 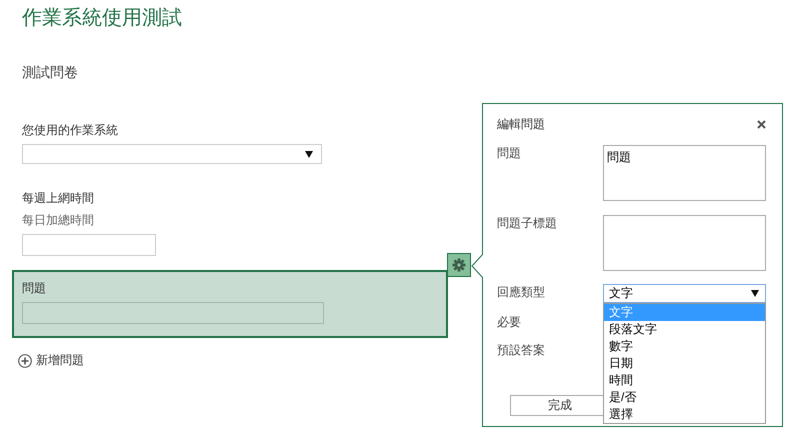 I want to click on panel-title: 編輯問題, so click(x=521, y=124).